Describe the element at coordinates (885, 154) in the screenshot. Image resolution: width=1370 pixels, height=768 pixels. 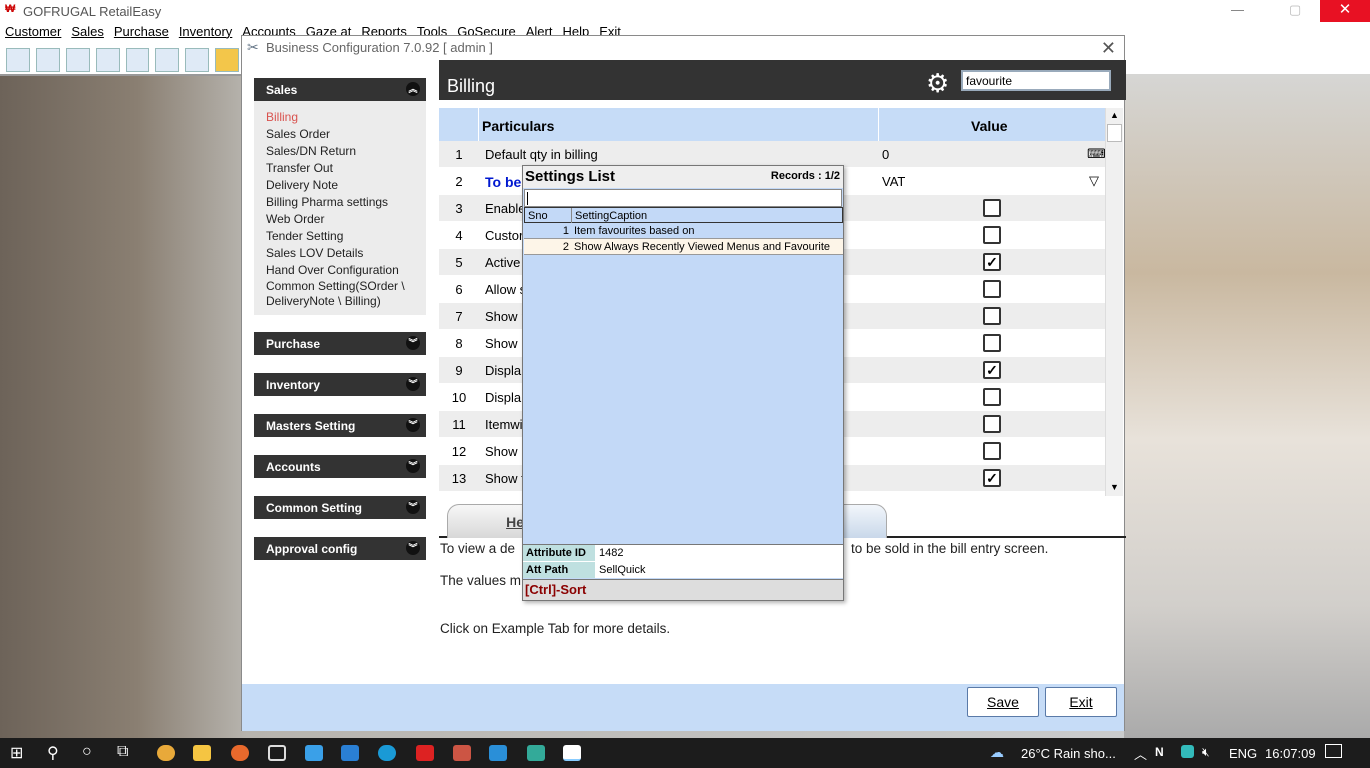
I see `row-value-input: 0` at that location.